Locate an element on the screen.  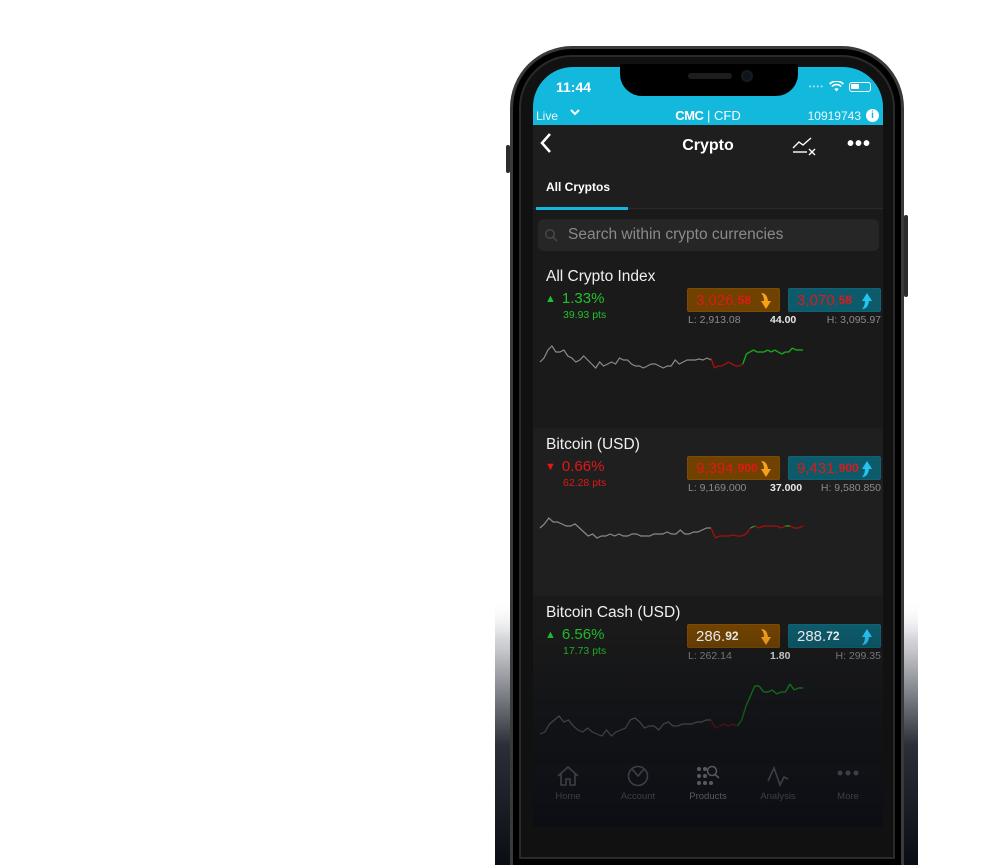
buy-price-button: 3,070. 58 is located at coordinates (834, 300).